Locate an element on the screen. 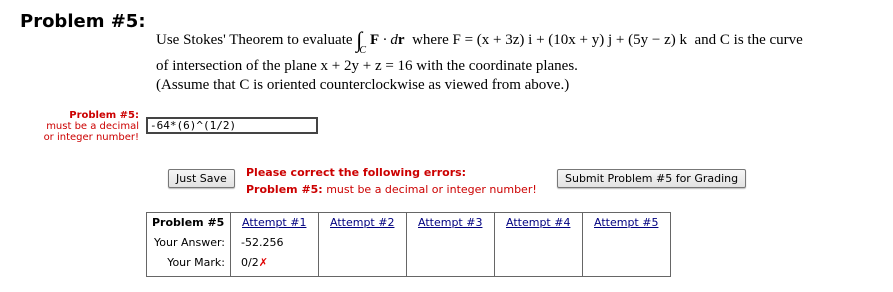 The image size is (893, 292). answer-label-title: Problem #5: is located at coordinates (104, 115).